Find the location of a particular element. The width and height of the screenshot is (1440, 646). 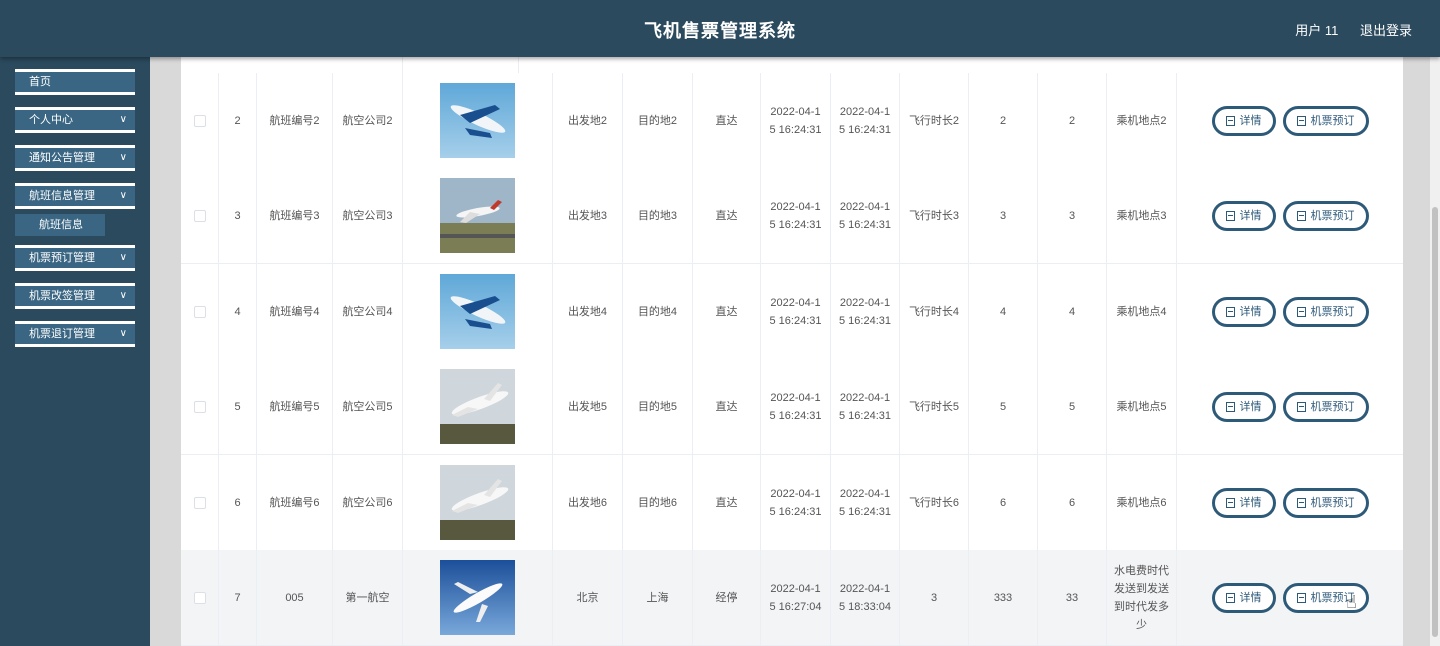

airline-name-cell: 第一航空 is located at coordinates (368, 597).